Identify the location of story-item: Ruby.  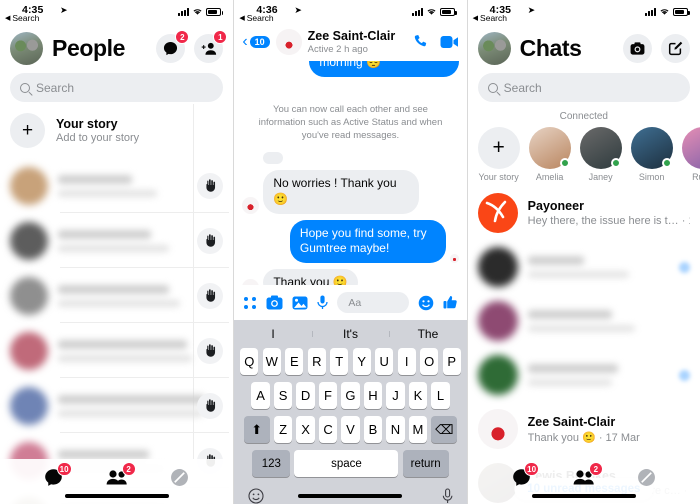
(690, 154).